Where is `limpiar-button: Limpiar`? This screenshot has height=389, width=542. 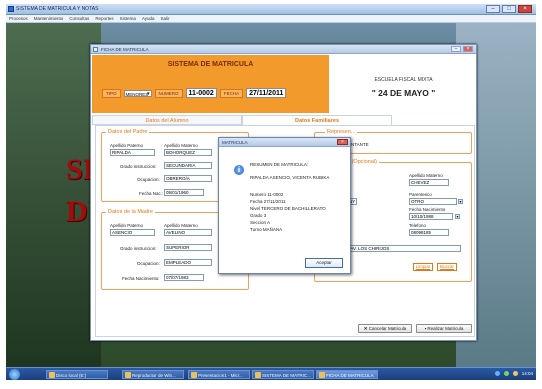 limpiar-button: Limpiar is located at coordinates (423, 267).